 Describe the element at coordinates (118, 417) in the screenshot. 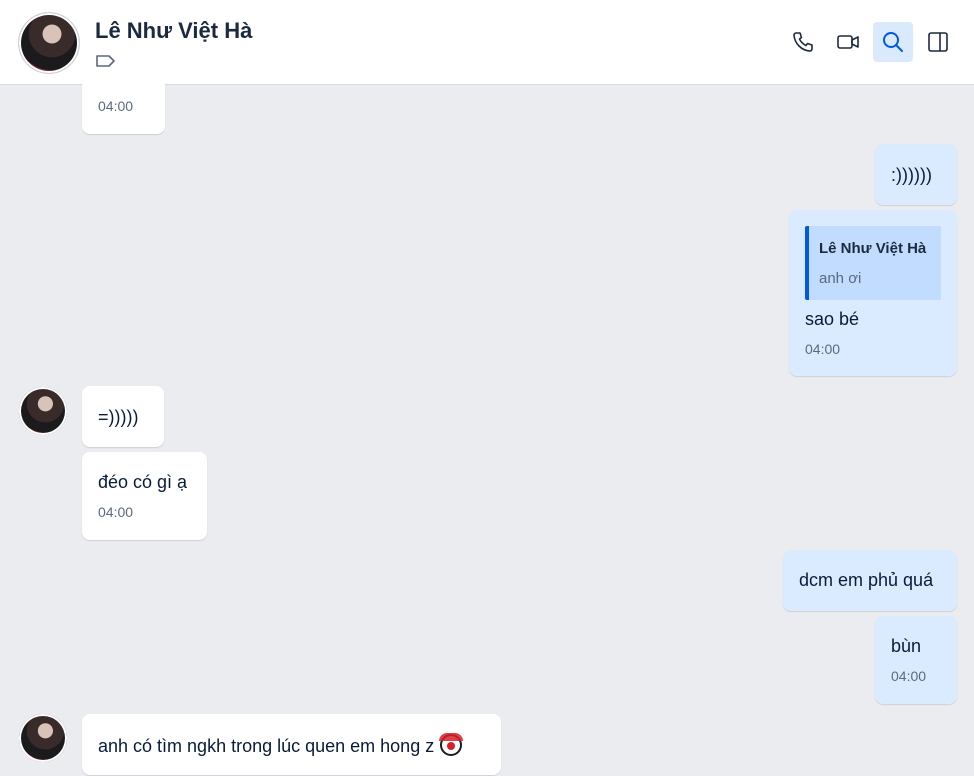

I see `message-text: =)))))` at that location.